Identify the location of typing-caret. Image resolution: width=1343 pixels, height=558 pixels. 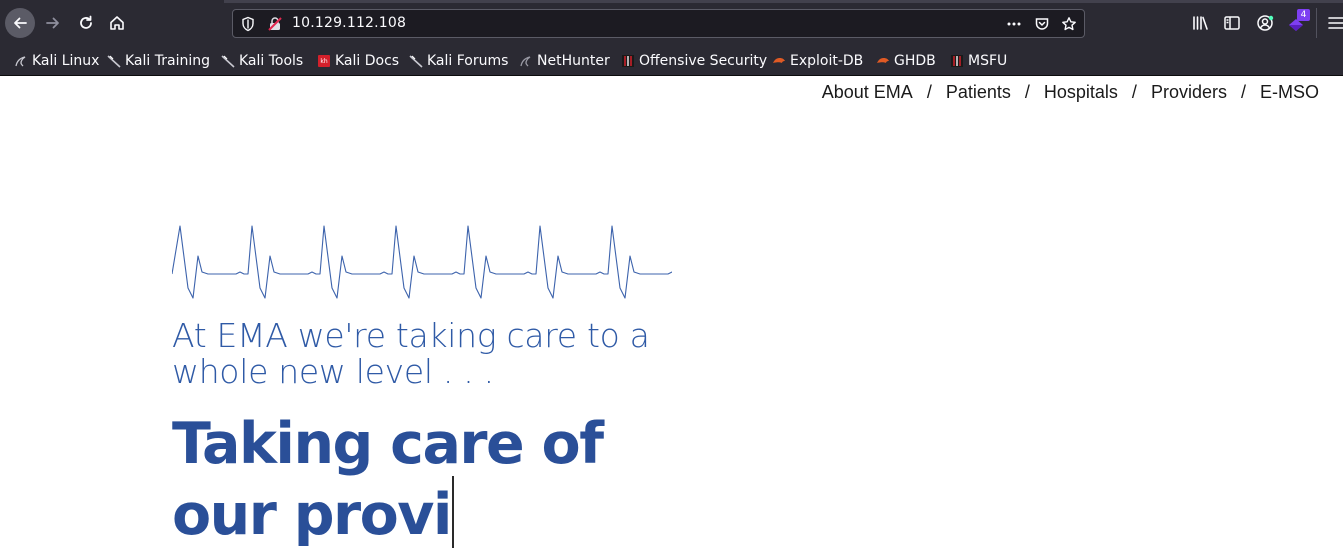
(452, 512).